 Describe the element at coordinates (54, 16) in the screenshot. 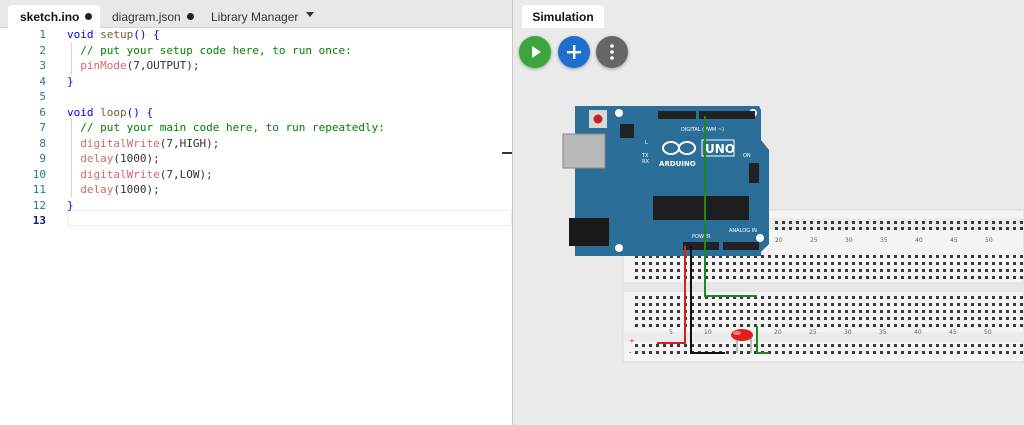

I see `tab-sketch-ino: sketch.ino` at that location.